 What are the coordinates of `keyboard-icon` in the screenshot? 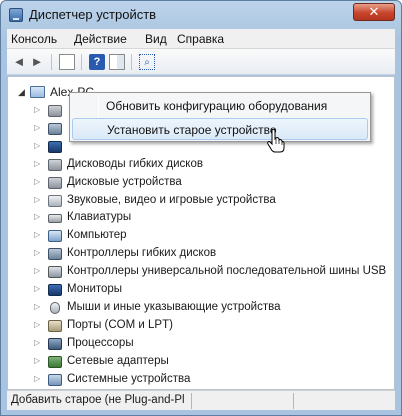 It's located at (55, 219).